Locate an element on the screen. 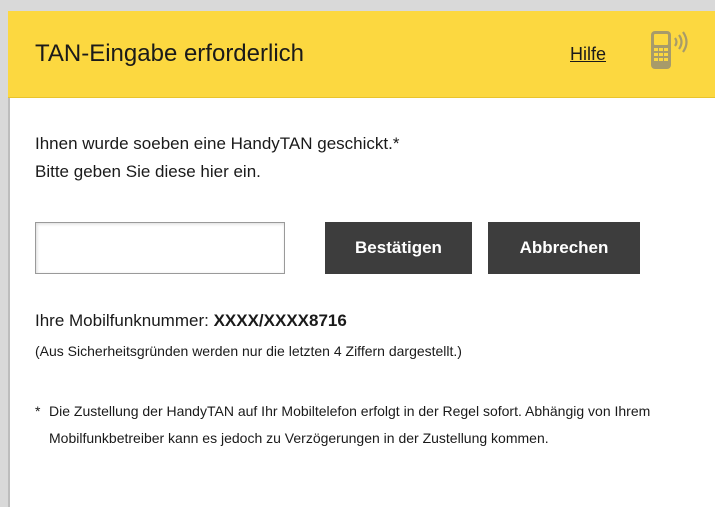 This screenshot has width=715, height=507. tan-input is located at coordinates (160, 248).